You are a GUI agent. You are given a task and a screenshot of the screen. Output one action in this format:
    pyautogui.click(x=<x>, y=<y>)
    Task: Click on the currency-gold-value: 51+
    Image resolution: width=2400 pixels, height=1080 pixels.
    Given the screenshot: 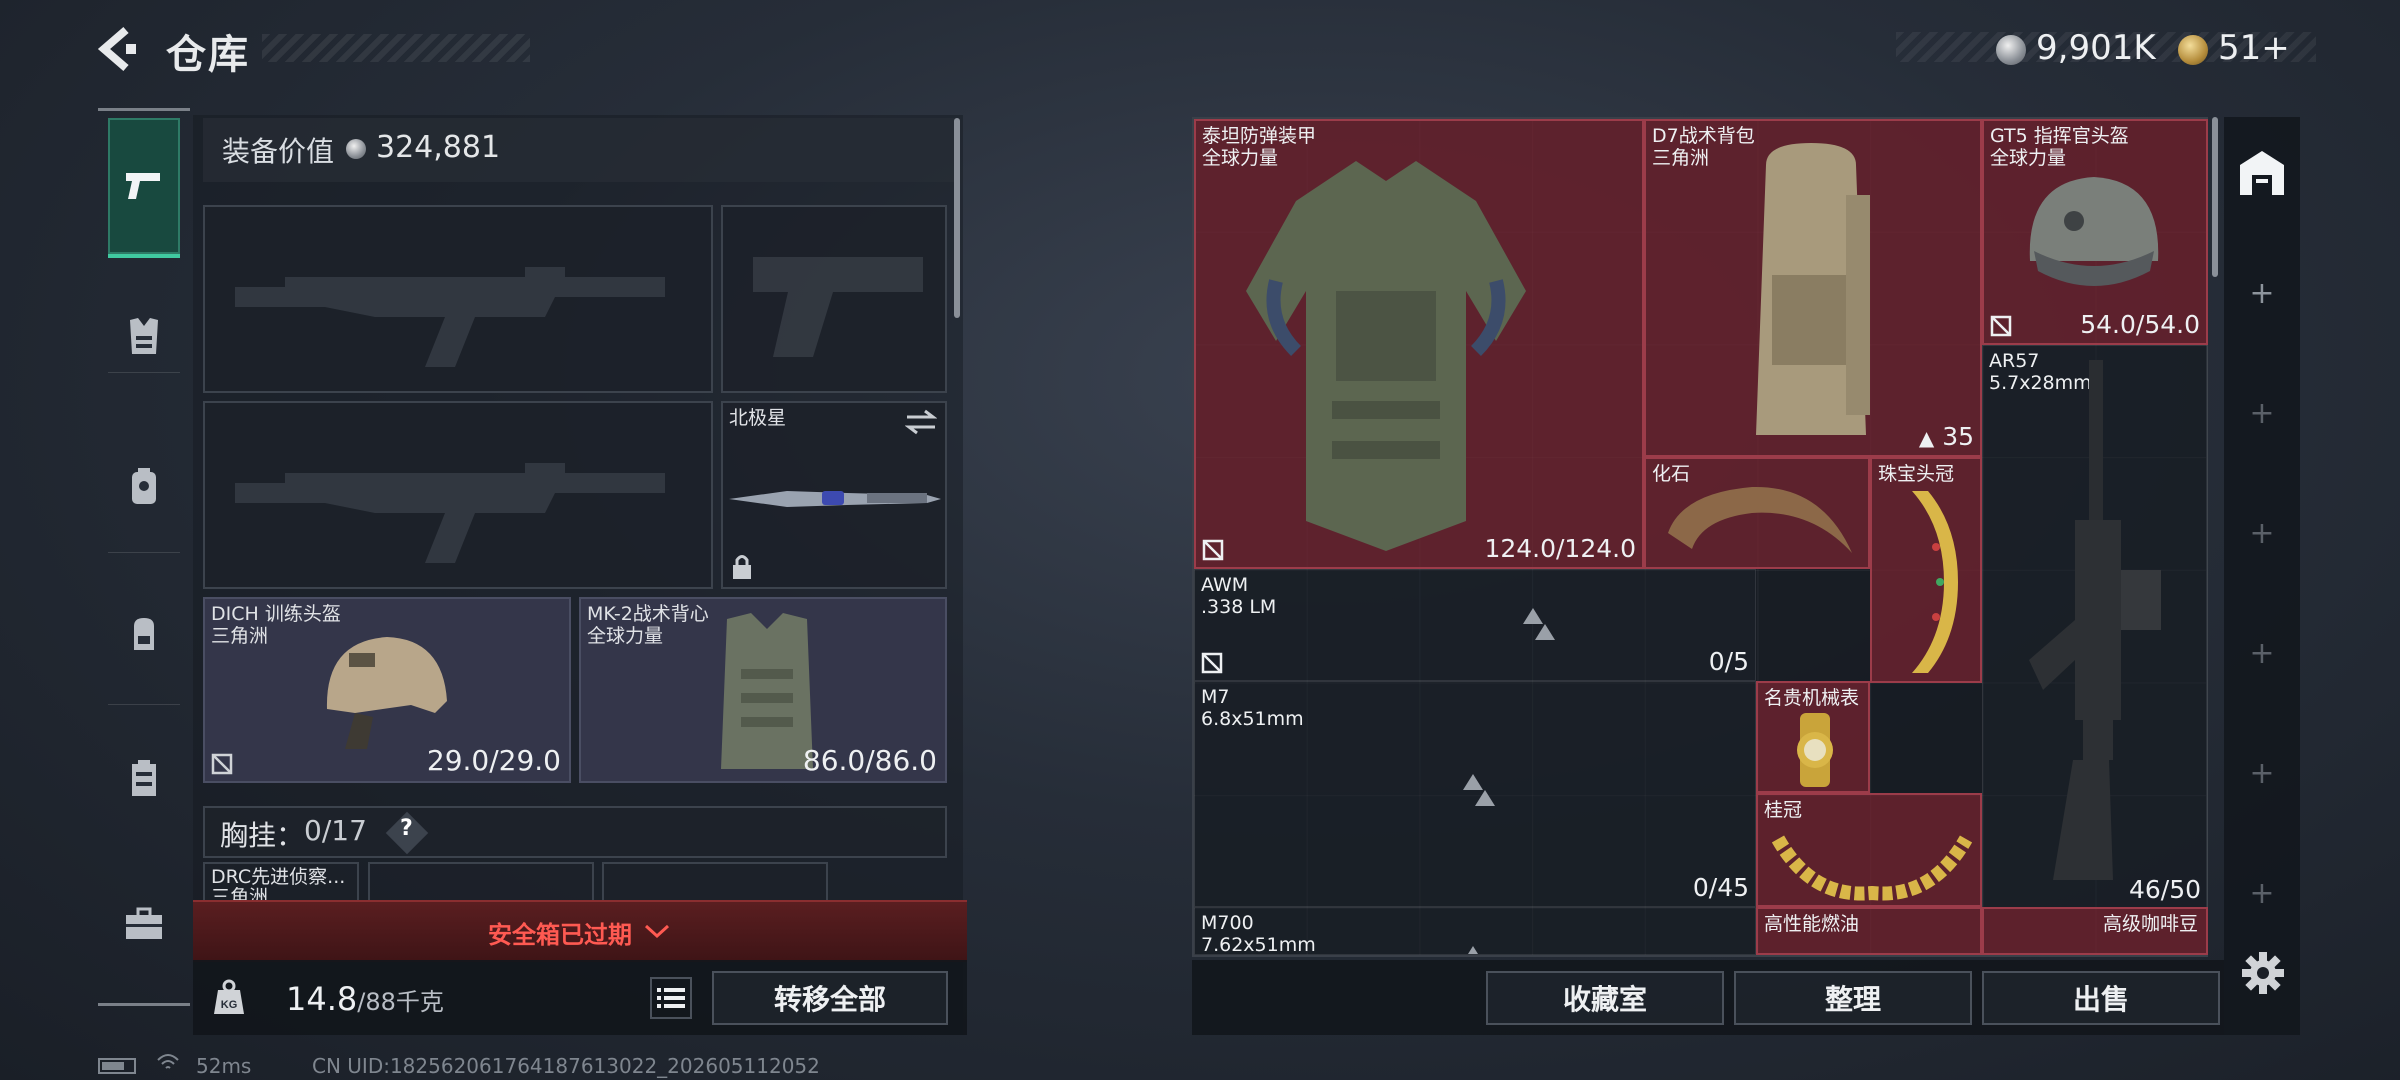 What is the action you would take?
    pyautogui.click(x=2254, y=48)
    